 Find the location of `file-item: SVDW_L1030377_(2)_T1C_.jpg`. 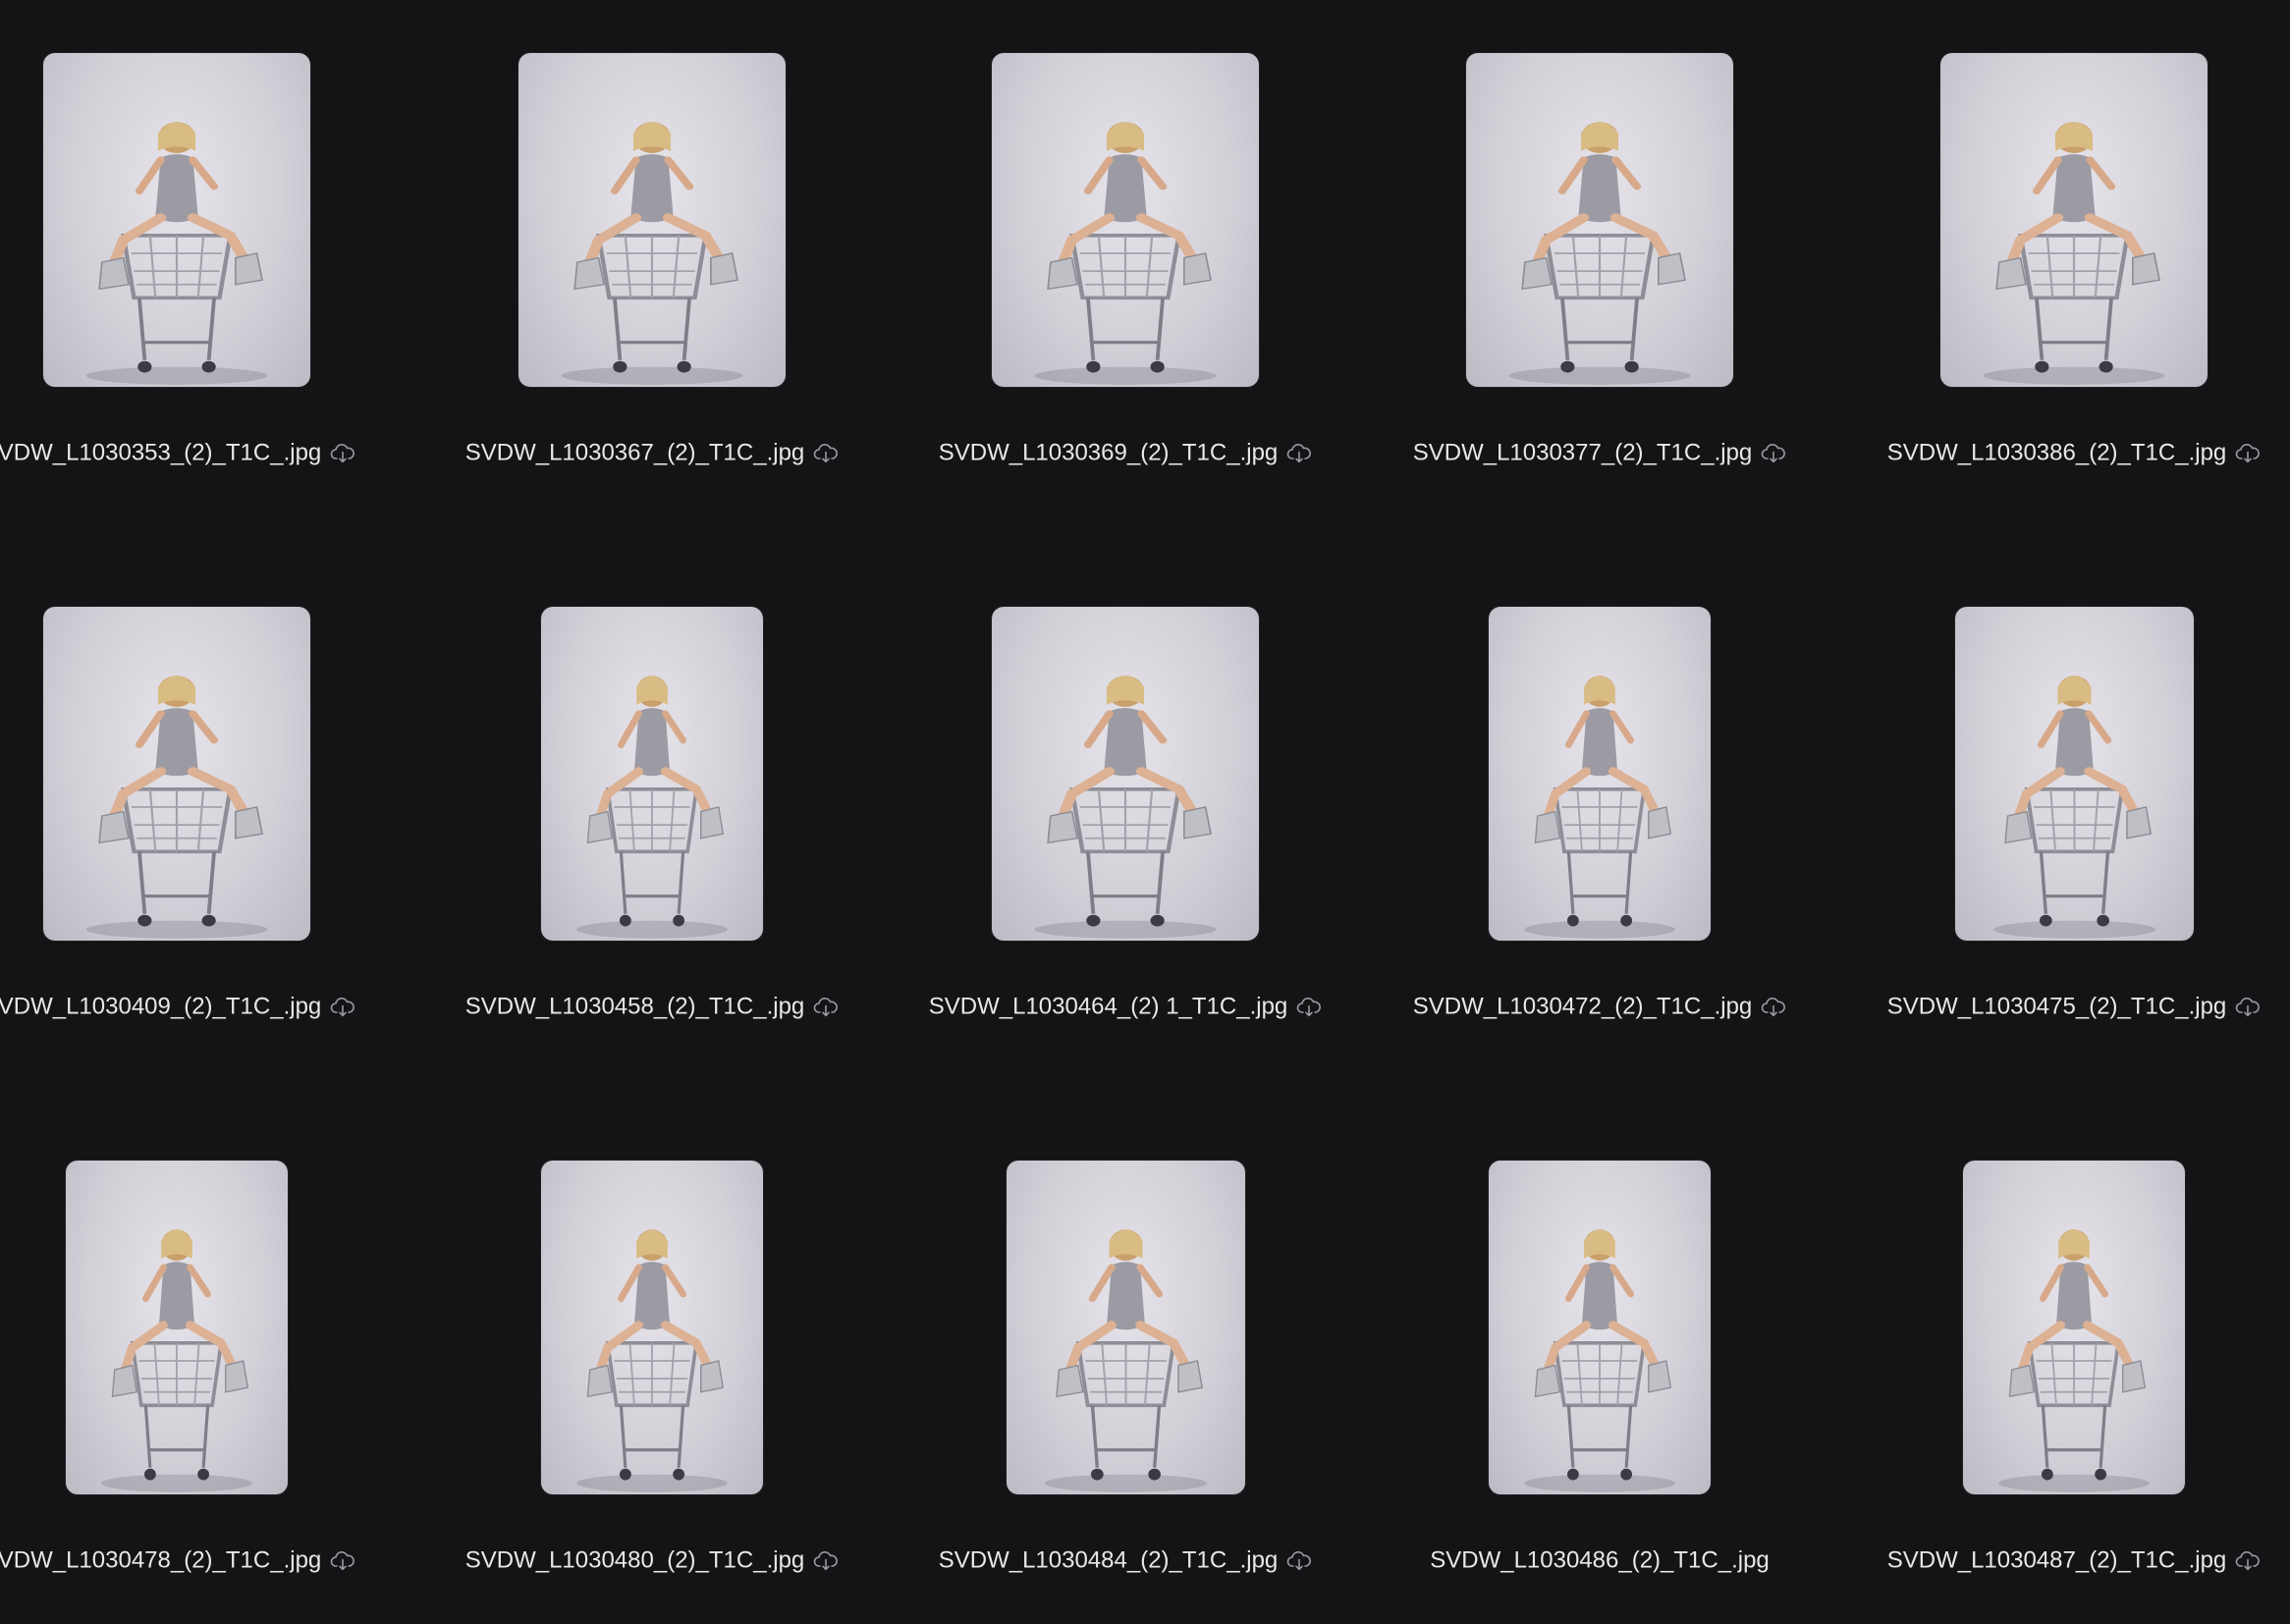

file-item: SVDW_L1030377_(2)_T1C_.jpg is located at coordinates (1599, 277).